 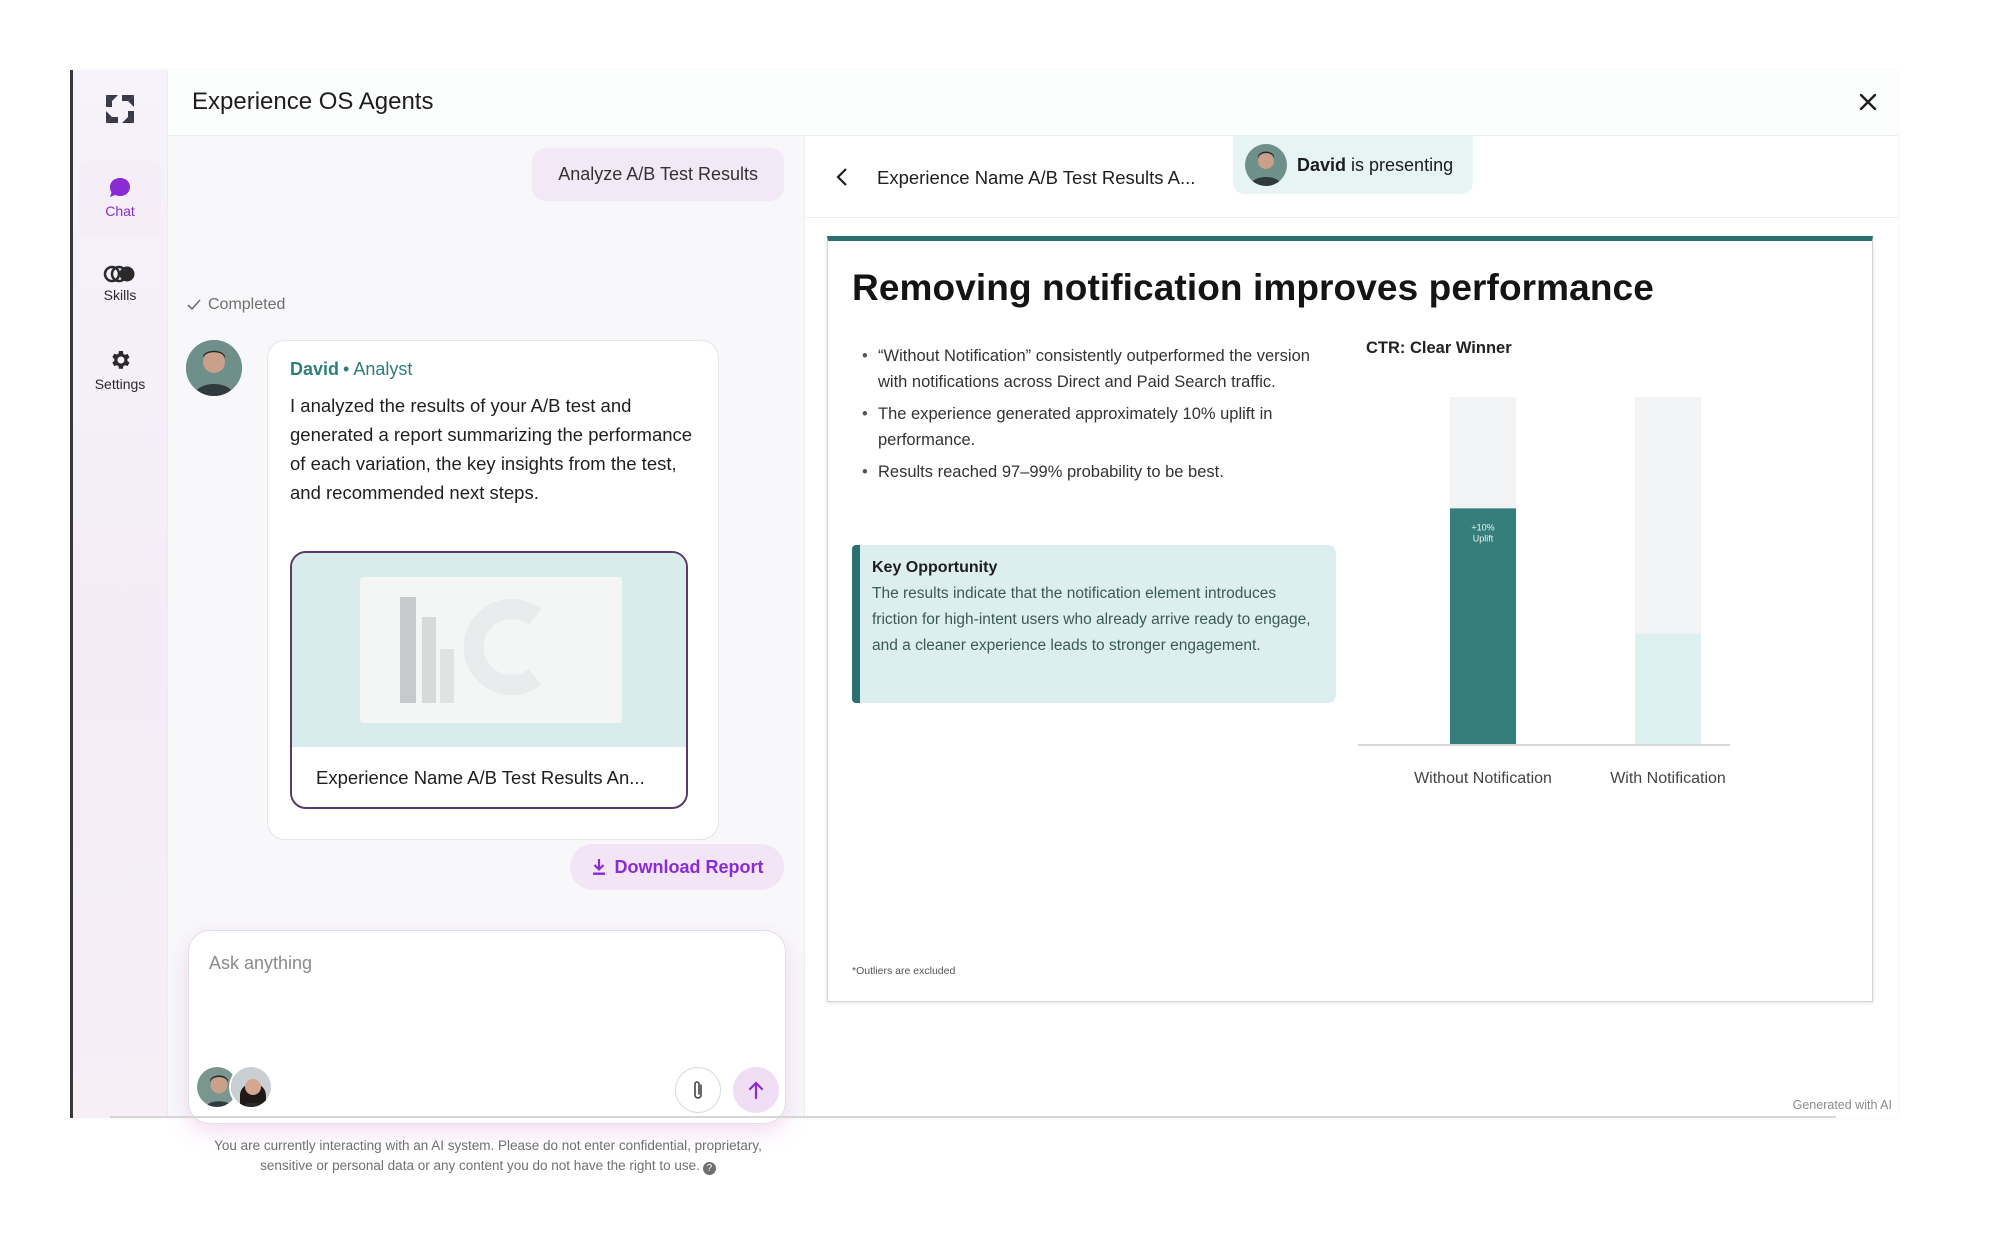 I want to click on avatar, so click(x=251, y=1087).